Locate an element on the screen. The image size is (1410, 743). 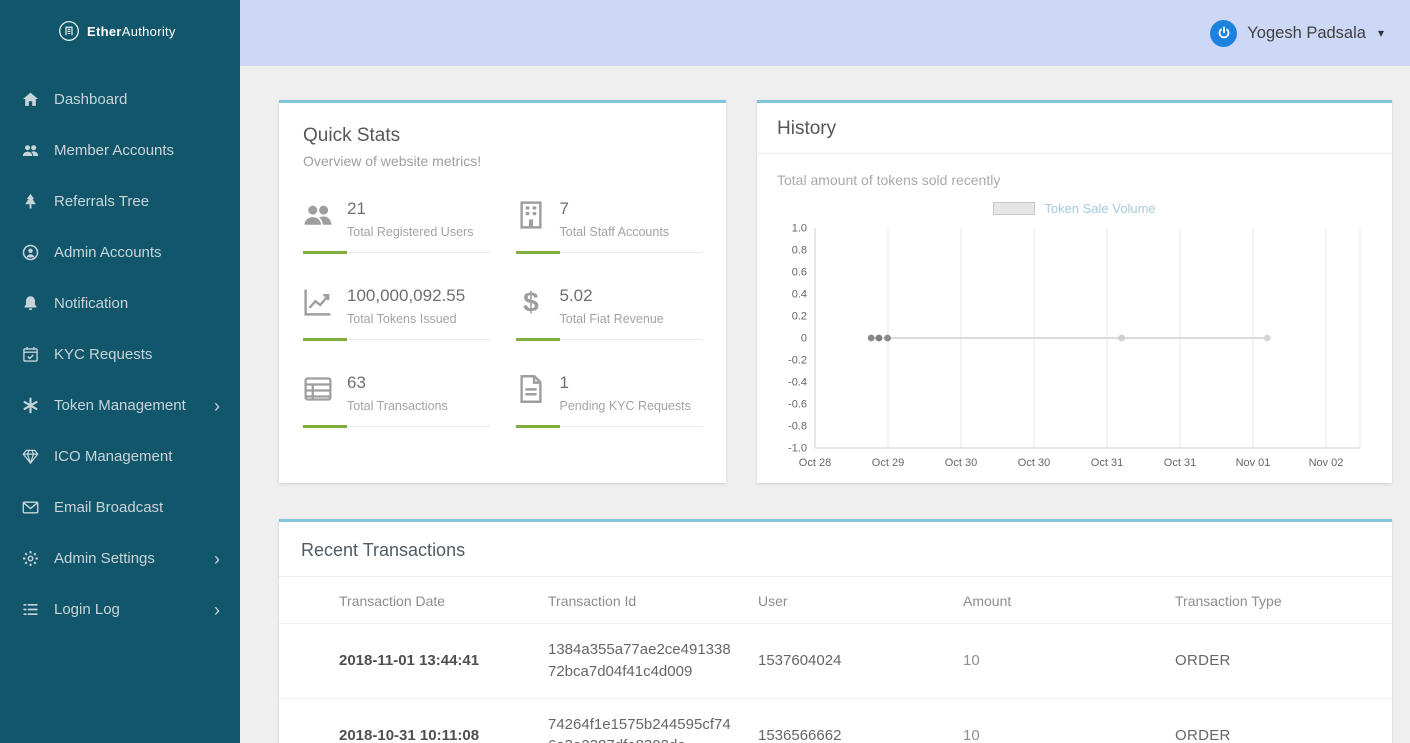
sidebar-item-admin-settings: Admin Settings › is located at coordinates (120, 558).